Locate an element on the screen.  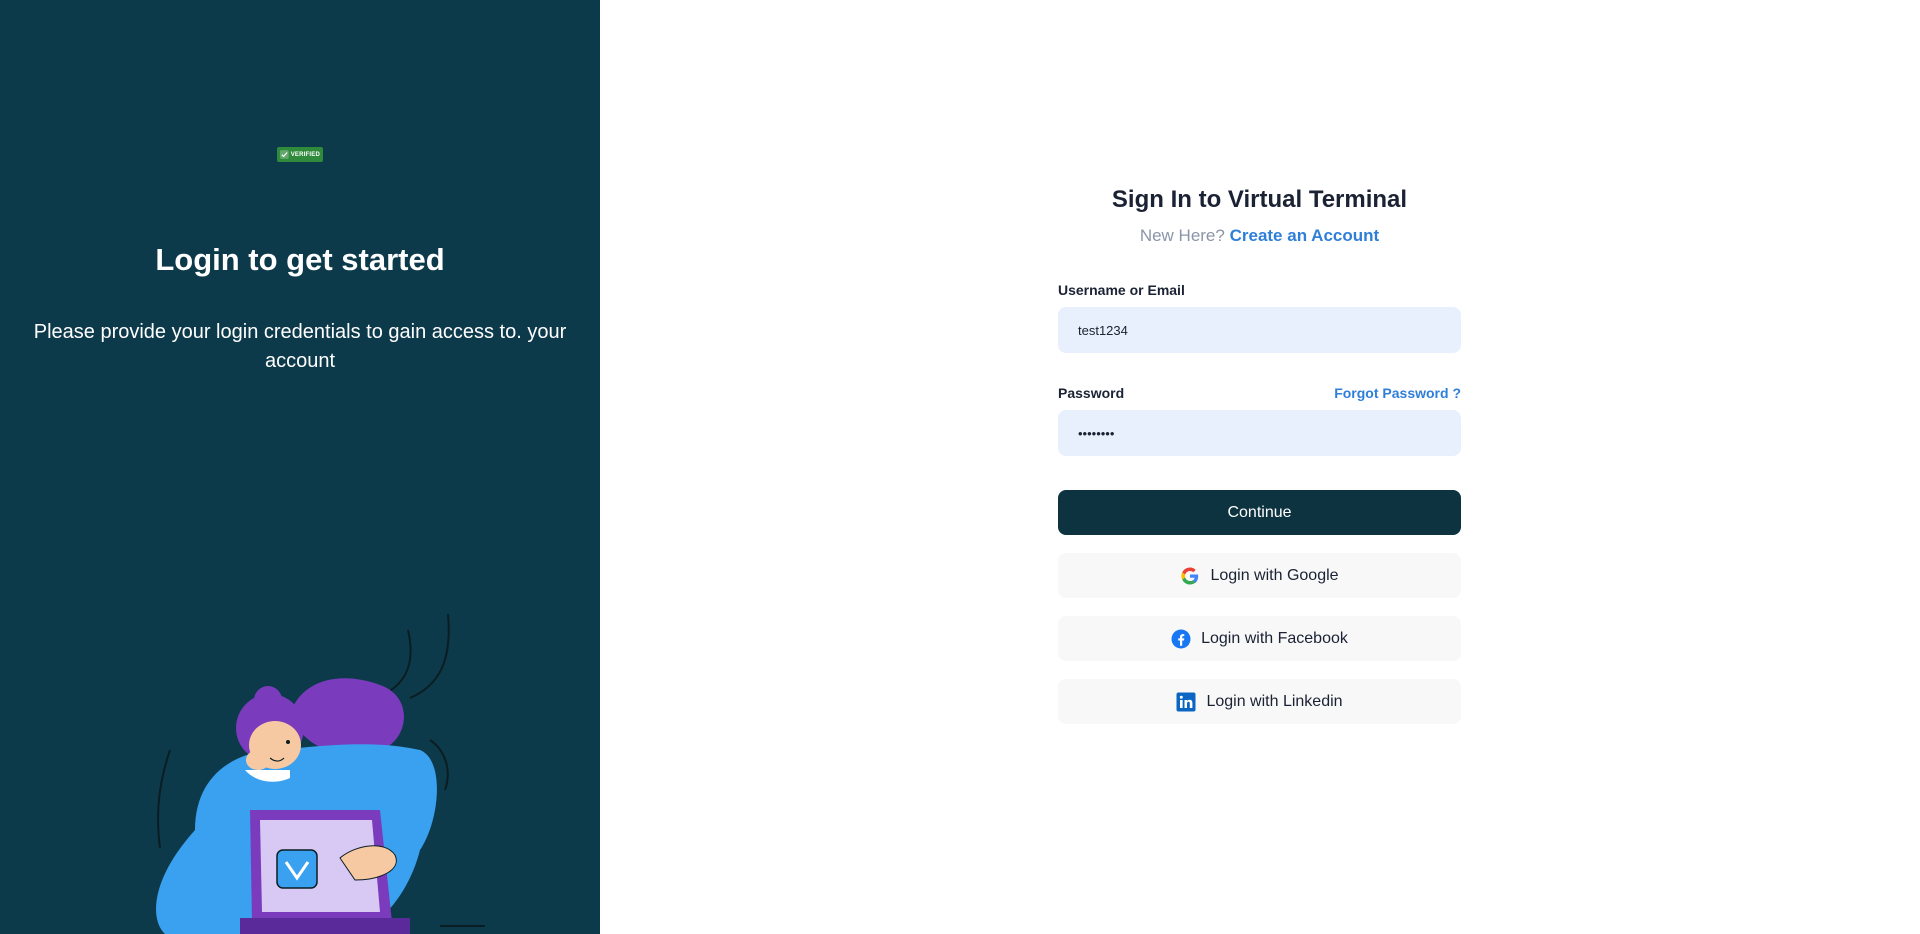
username-label-row: Username or Email is located at coordinates (1259, 290).